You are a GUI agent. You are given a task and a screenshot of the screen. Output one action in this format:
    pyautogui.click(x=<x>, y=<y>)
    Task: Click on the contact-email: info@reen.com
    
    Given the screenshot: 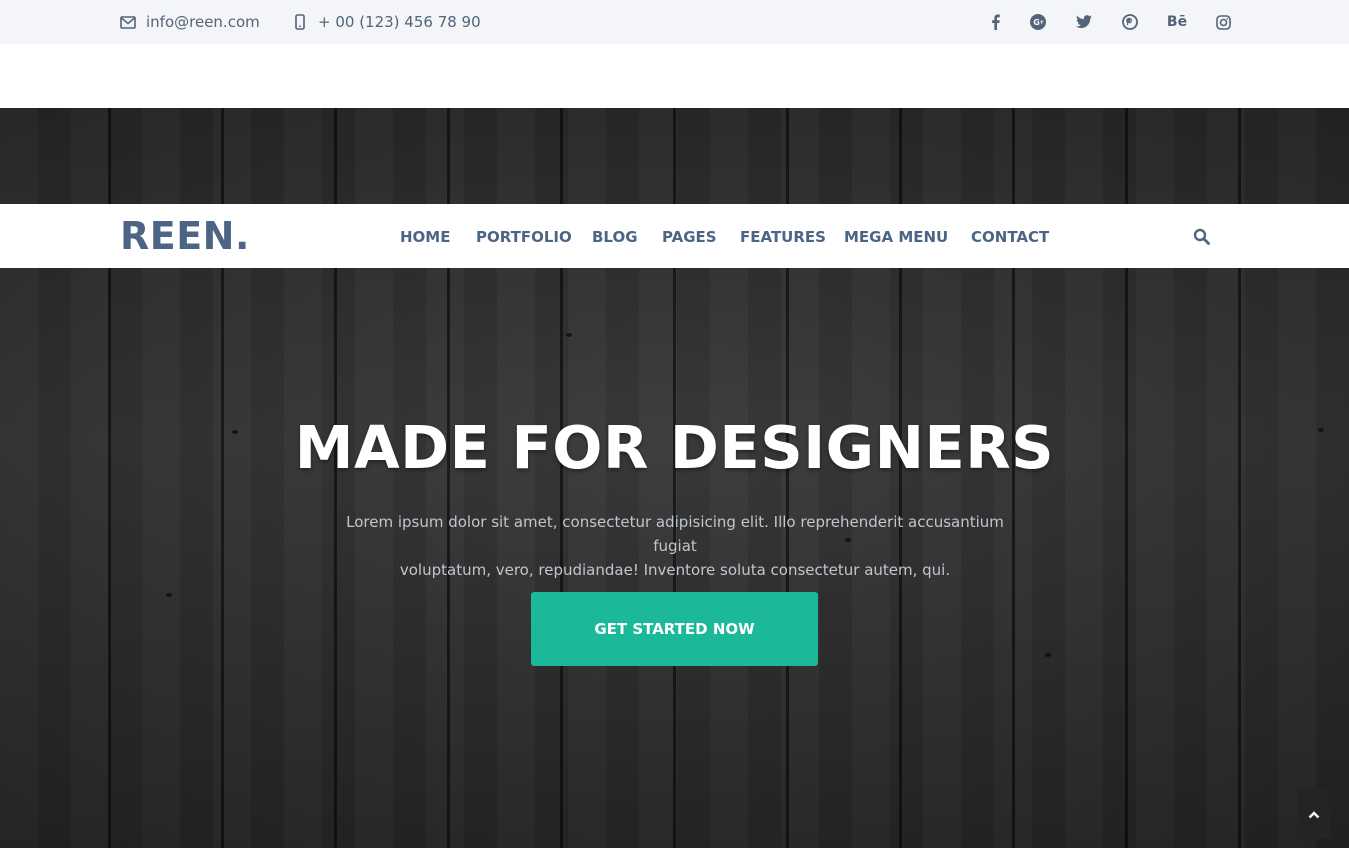 What is the action you would take?
    pyautogui.click(x=190, y=22)
    